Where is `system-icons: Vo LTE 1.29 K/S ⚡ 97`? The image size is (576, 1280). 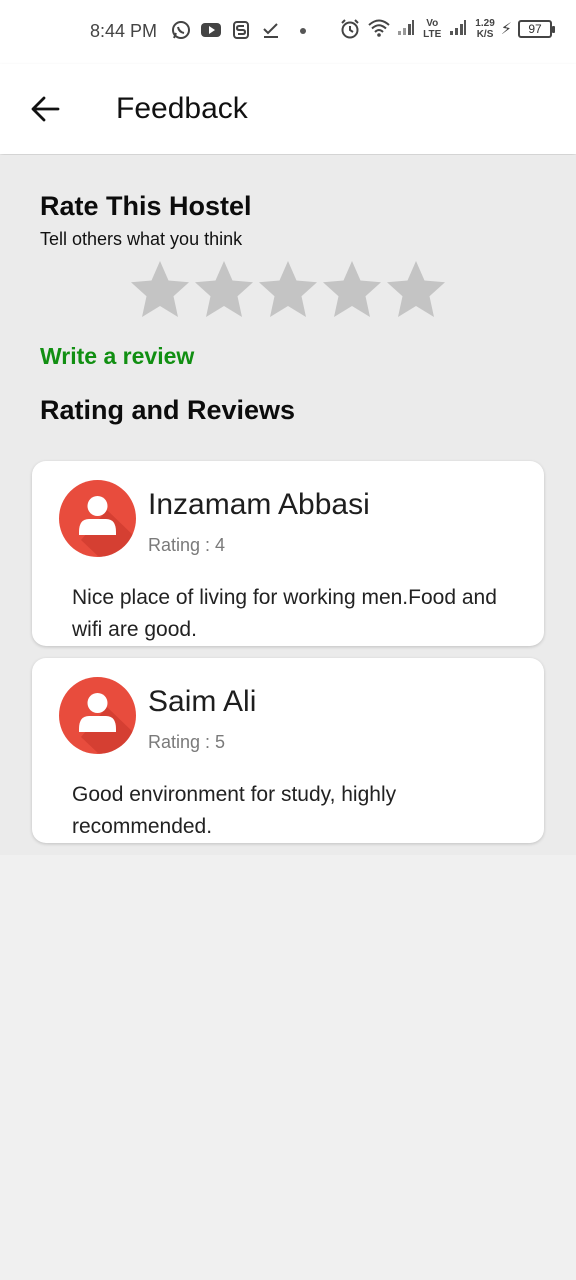
system-icons: Vo LTE 1.29 K/S ⚡ 97 is located at coordinates (447, 29).